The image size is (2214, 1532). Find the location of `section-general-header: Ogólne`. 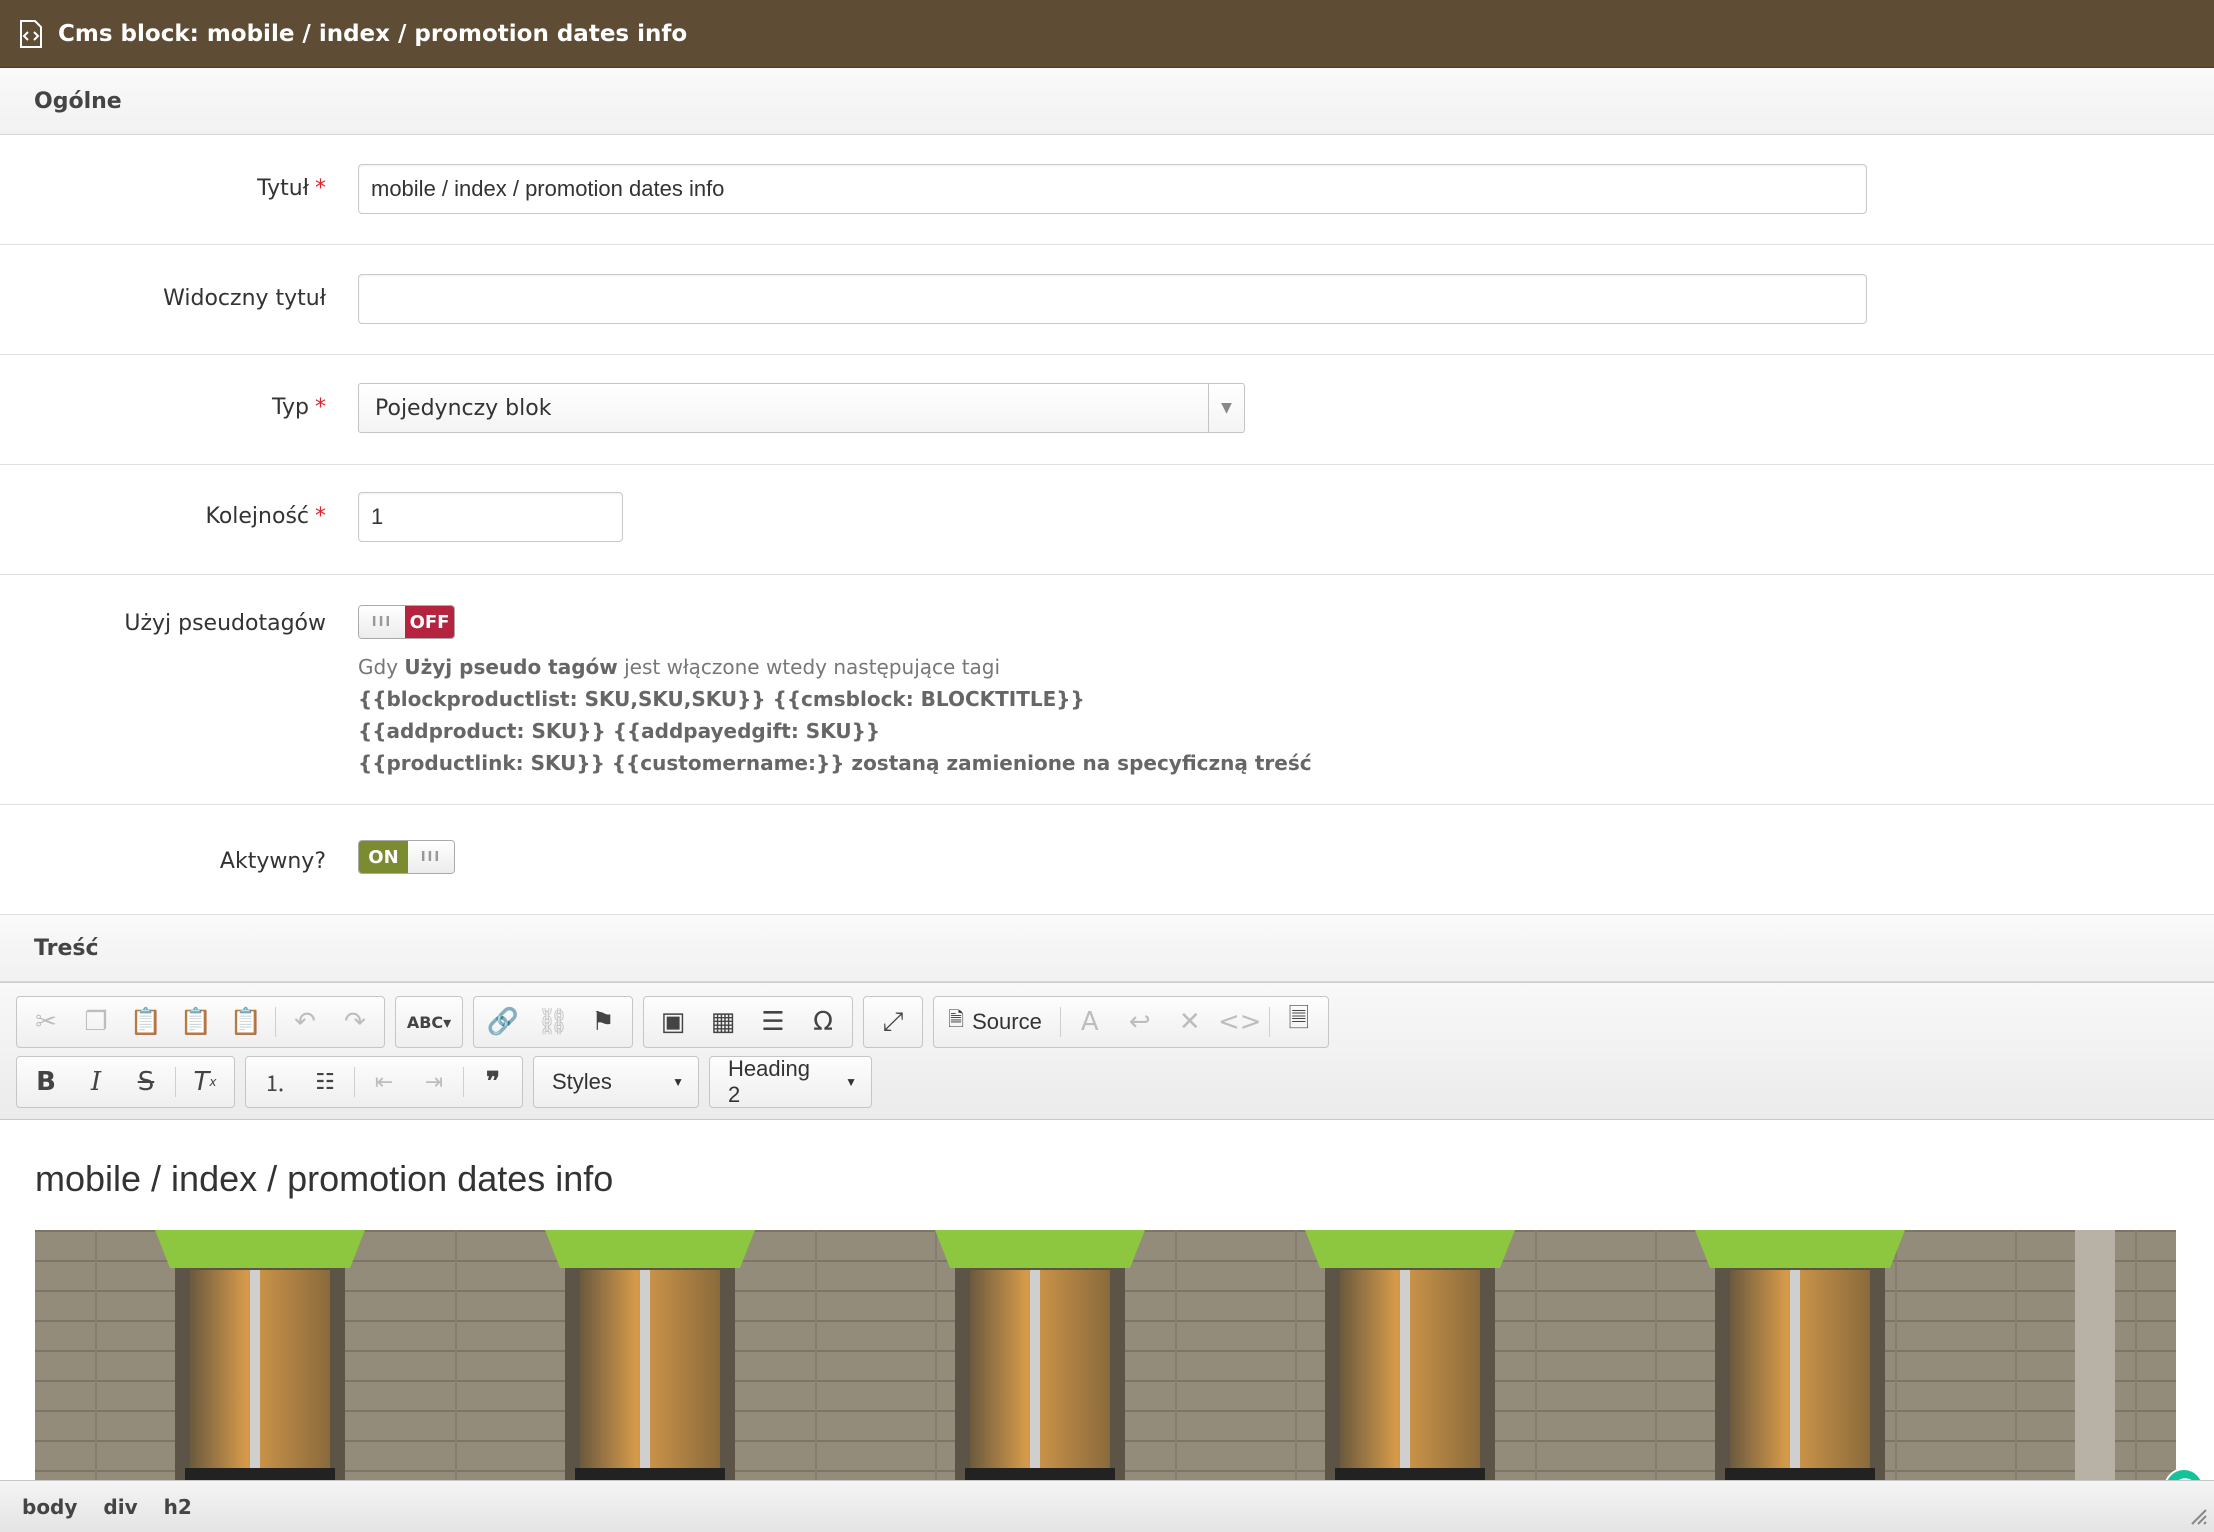

section-general-header: Ogólne is located at coordinates (1107, 101).